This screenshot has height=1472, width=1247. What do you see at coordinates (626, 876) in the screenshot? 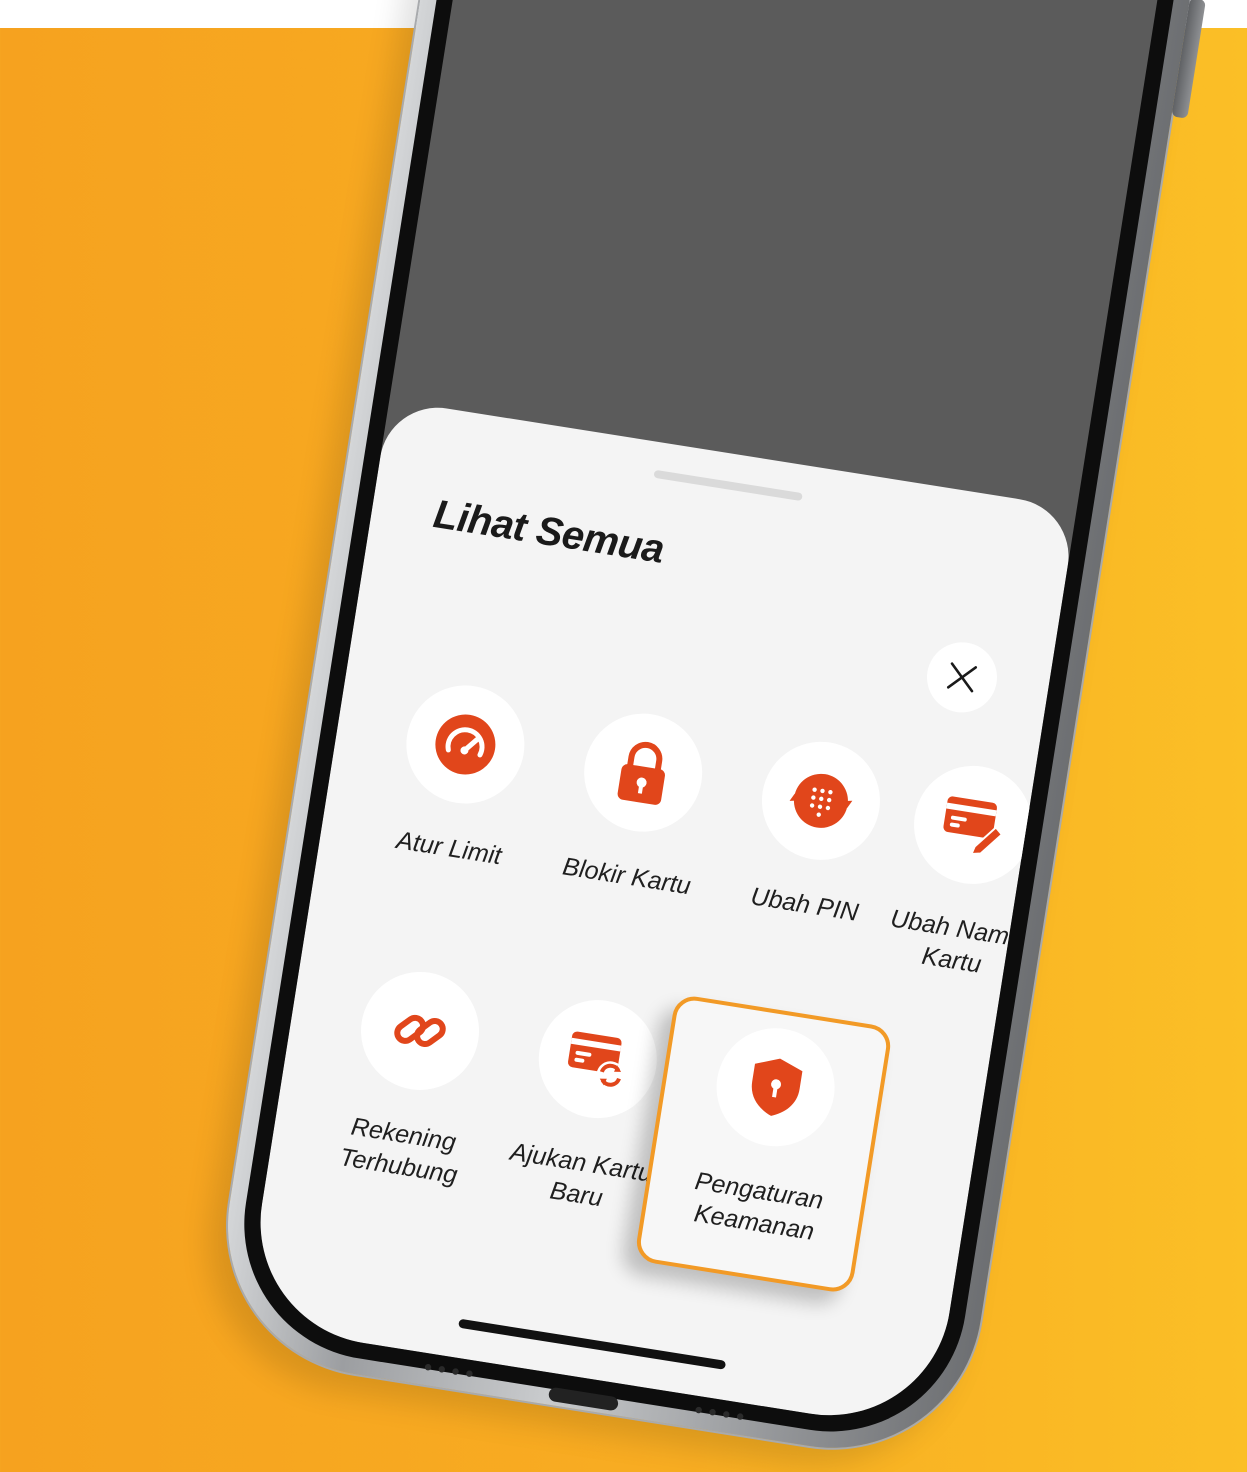
I see `menu-item-label: Blokir Kartu` at bounding box center [626, 876].